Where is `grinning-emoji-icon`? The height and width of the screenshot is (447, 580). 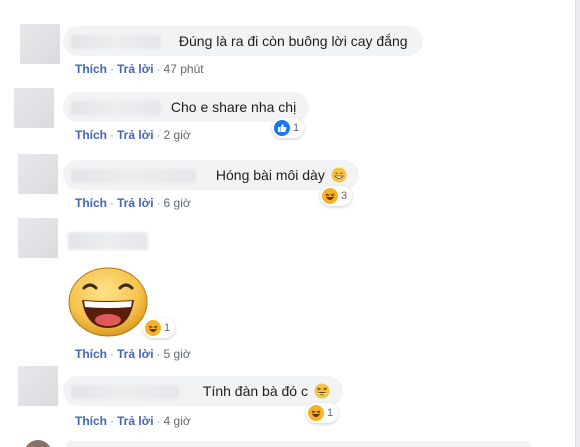 grinning-emoji-icon is located at coordinates (339, 175).